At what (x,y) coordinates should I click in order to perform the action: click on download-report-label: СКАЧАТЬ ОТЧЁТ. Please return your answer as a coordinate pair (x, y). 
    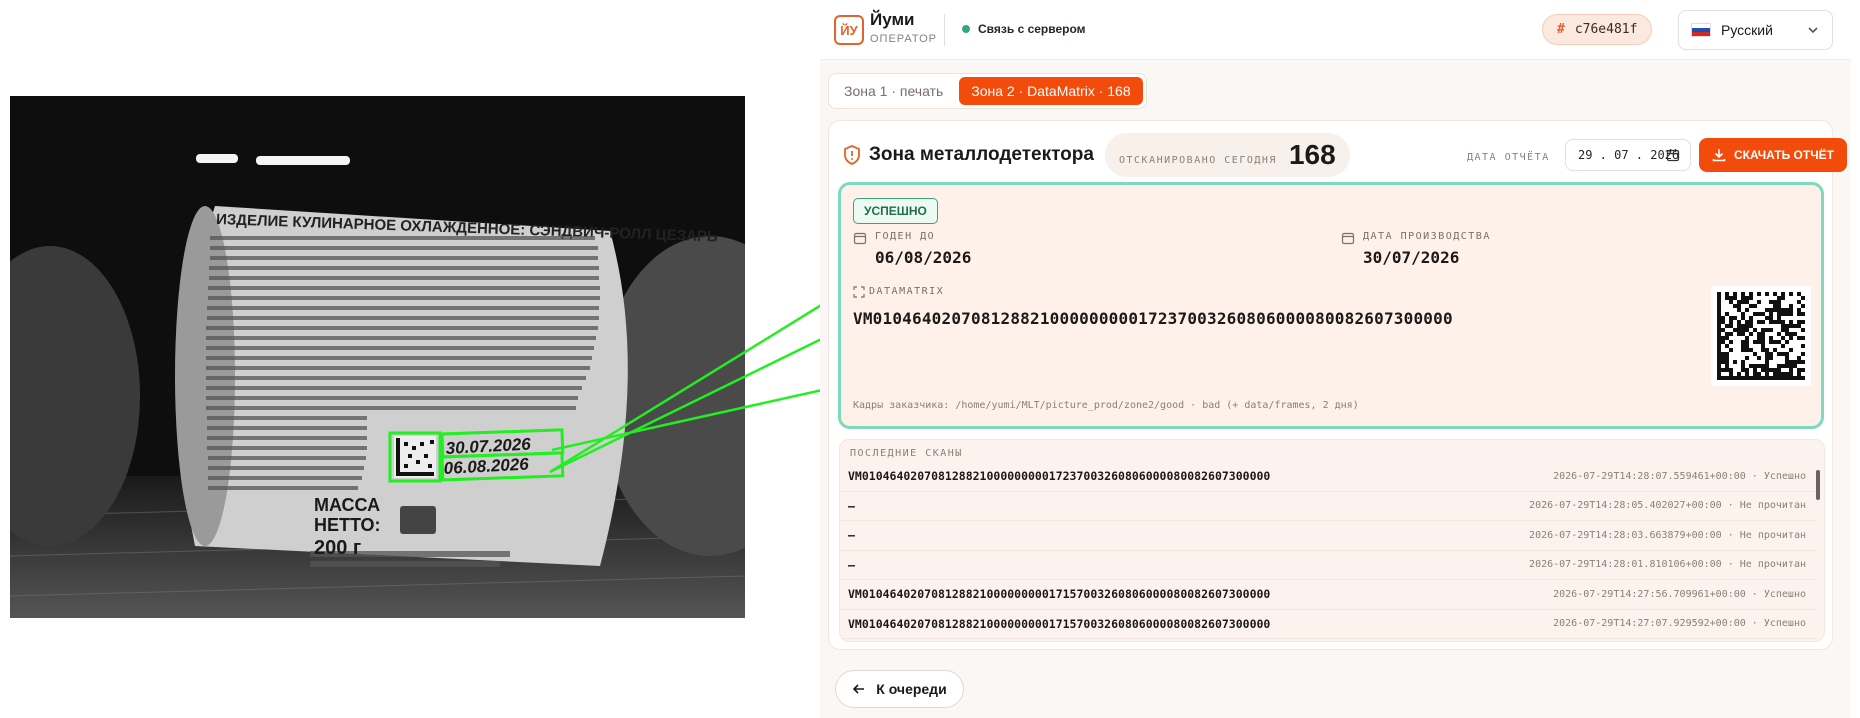
    Looking at the image, I should click on (1784, 155).